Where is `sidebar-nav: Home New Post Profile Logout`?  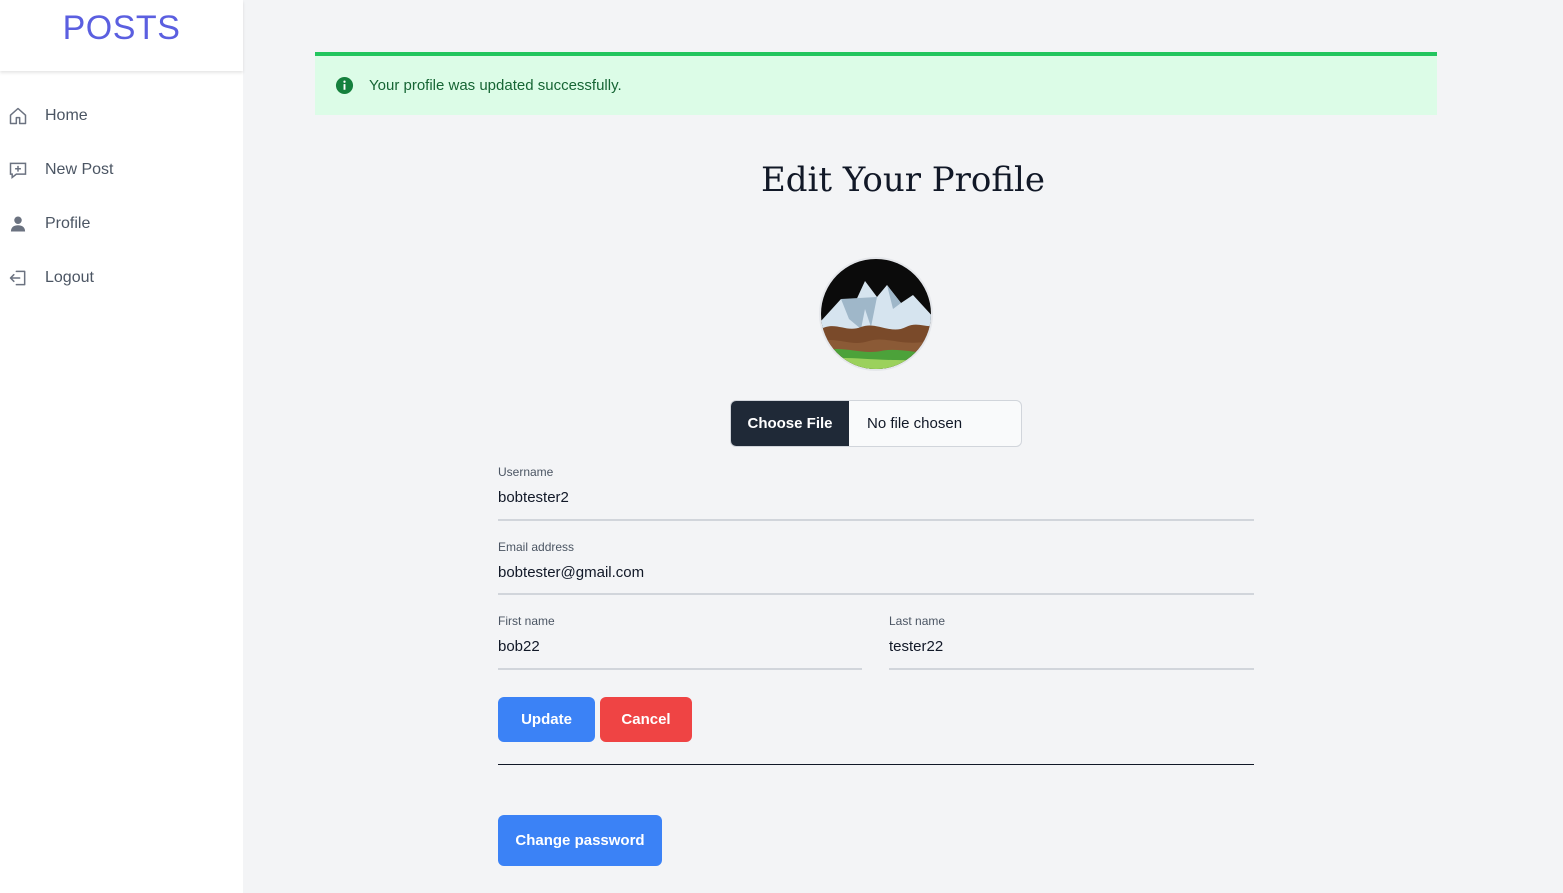 sidebar-nav: Home New Post Profile Logout is located at coordinates (121, 188).